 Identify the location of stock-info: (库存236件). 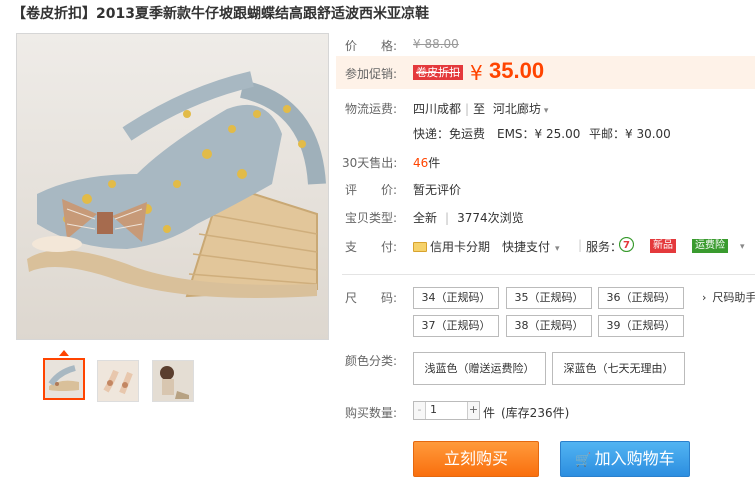
(535, 413).